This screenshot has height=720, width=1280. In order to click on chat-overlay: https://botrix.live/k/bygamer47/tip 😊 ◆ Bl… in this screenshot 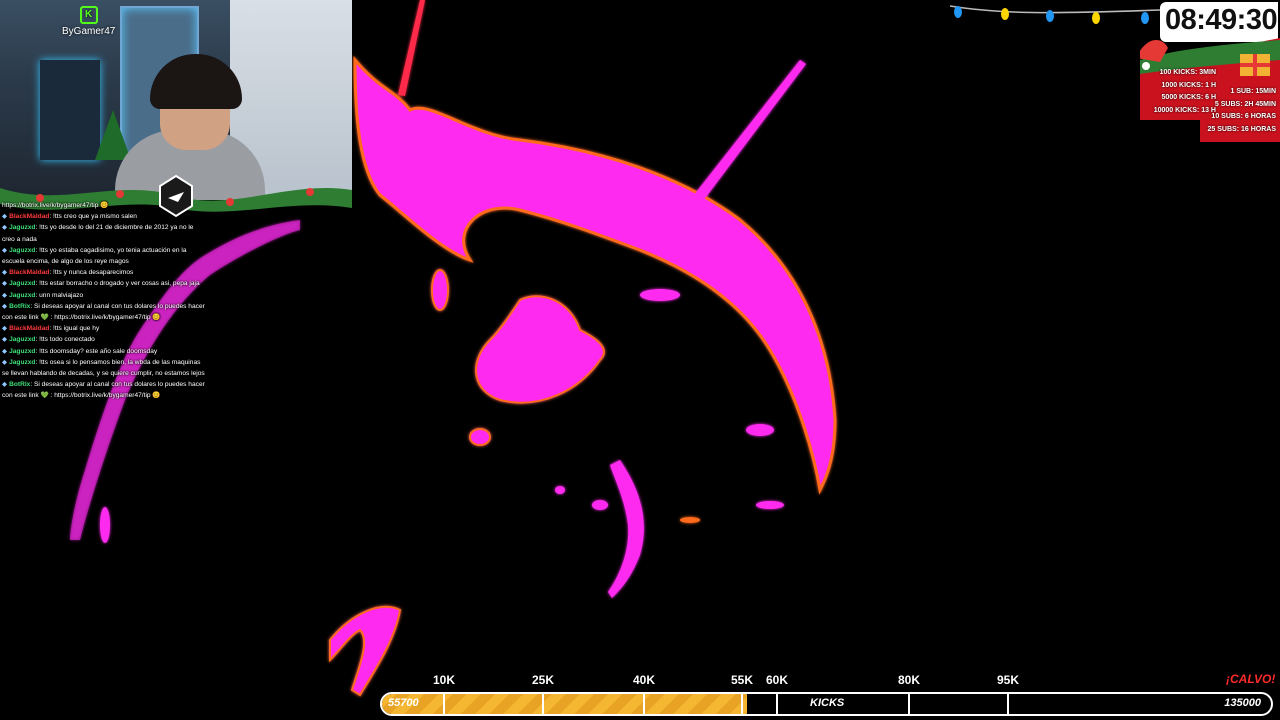, I will do `click(105, 337)`.